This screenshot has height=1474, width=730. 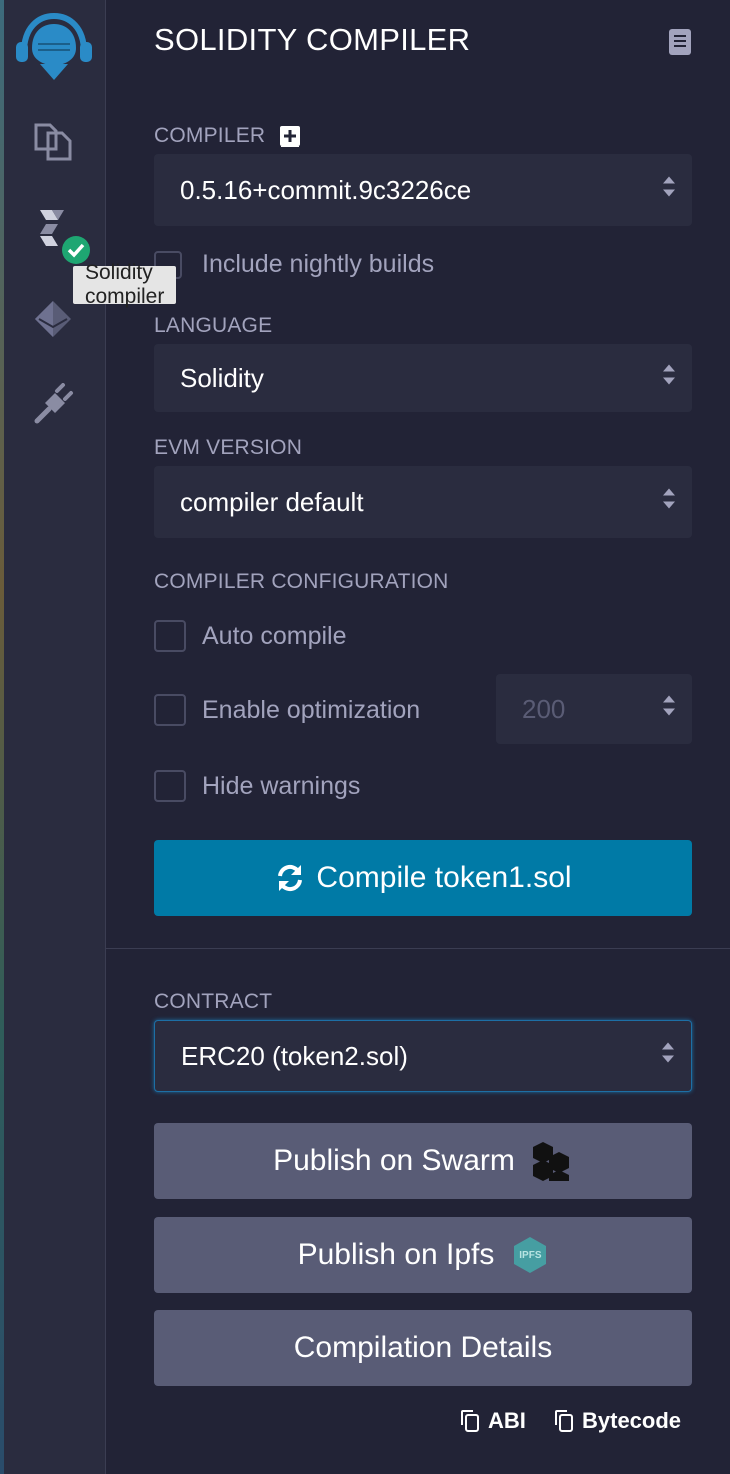 I want to click on window-edge, so click(x=2, y=737).